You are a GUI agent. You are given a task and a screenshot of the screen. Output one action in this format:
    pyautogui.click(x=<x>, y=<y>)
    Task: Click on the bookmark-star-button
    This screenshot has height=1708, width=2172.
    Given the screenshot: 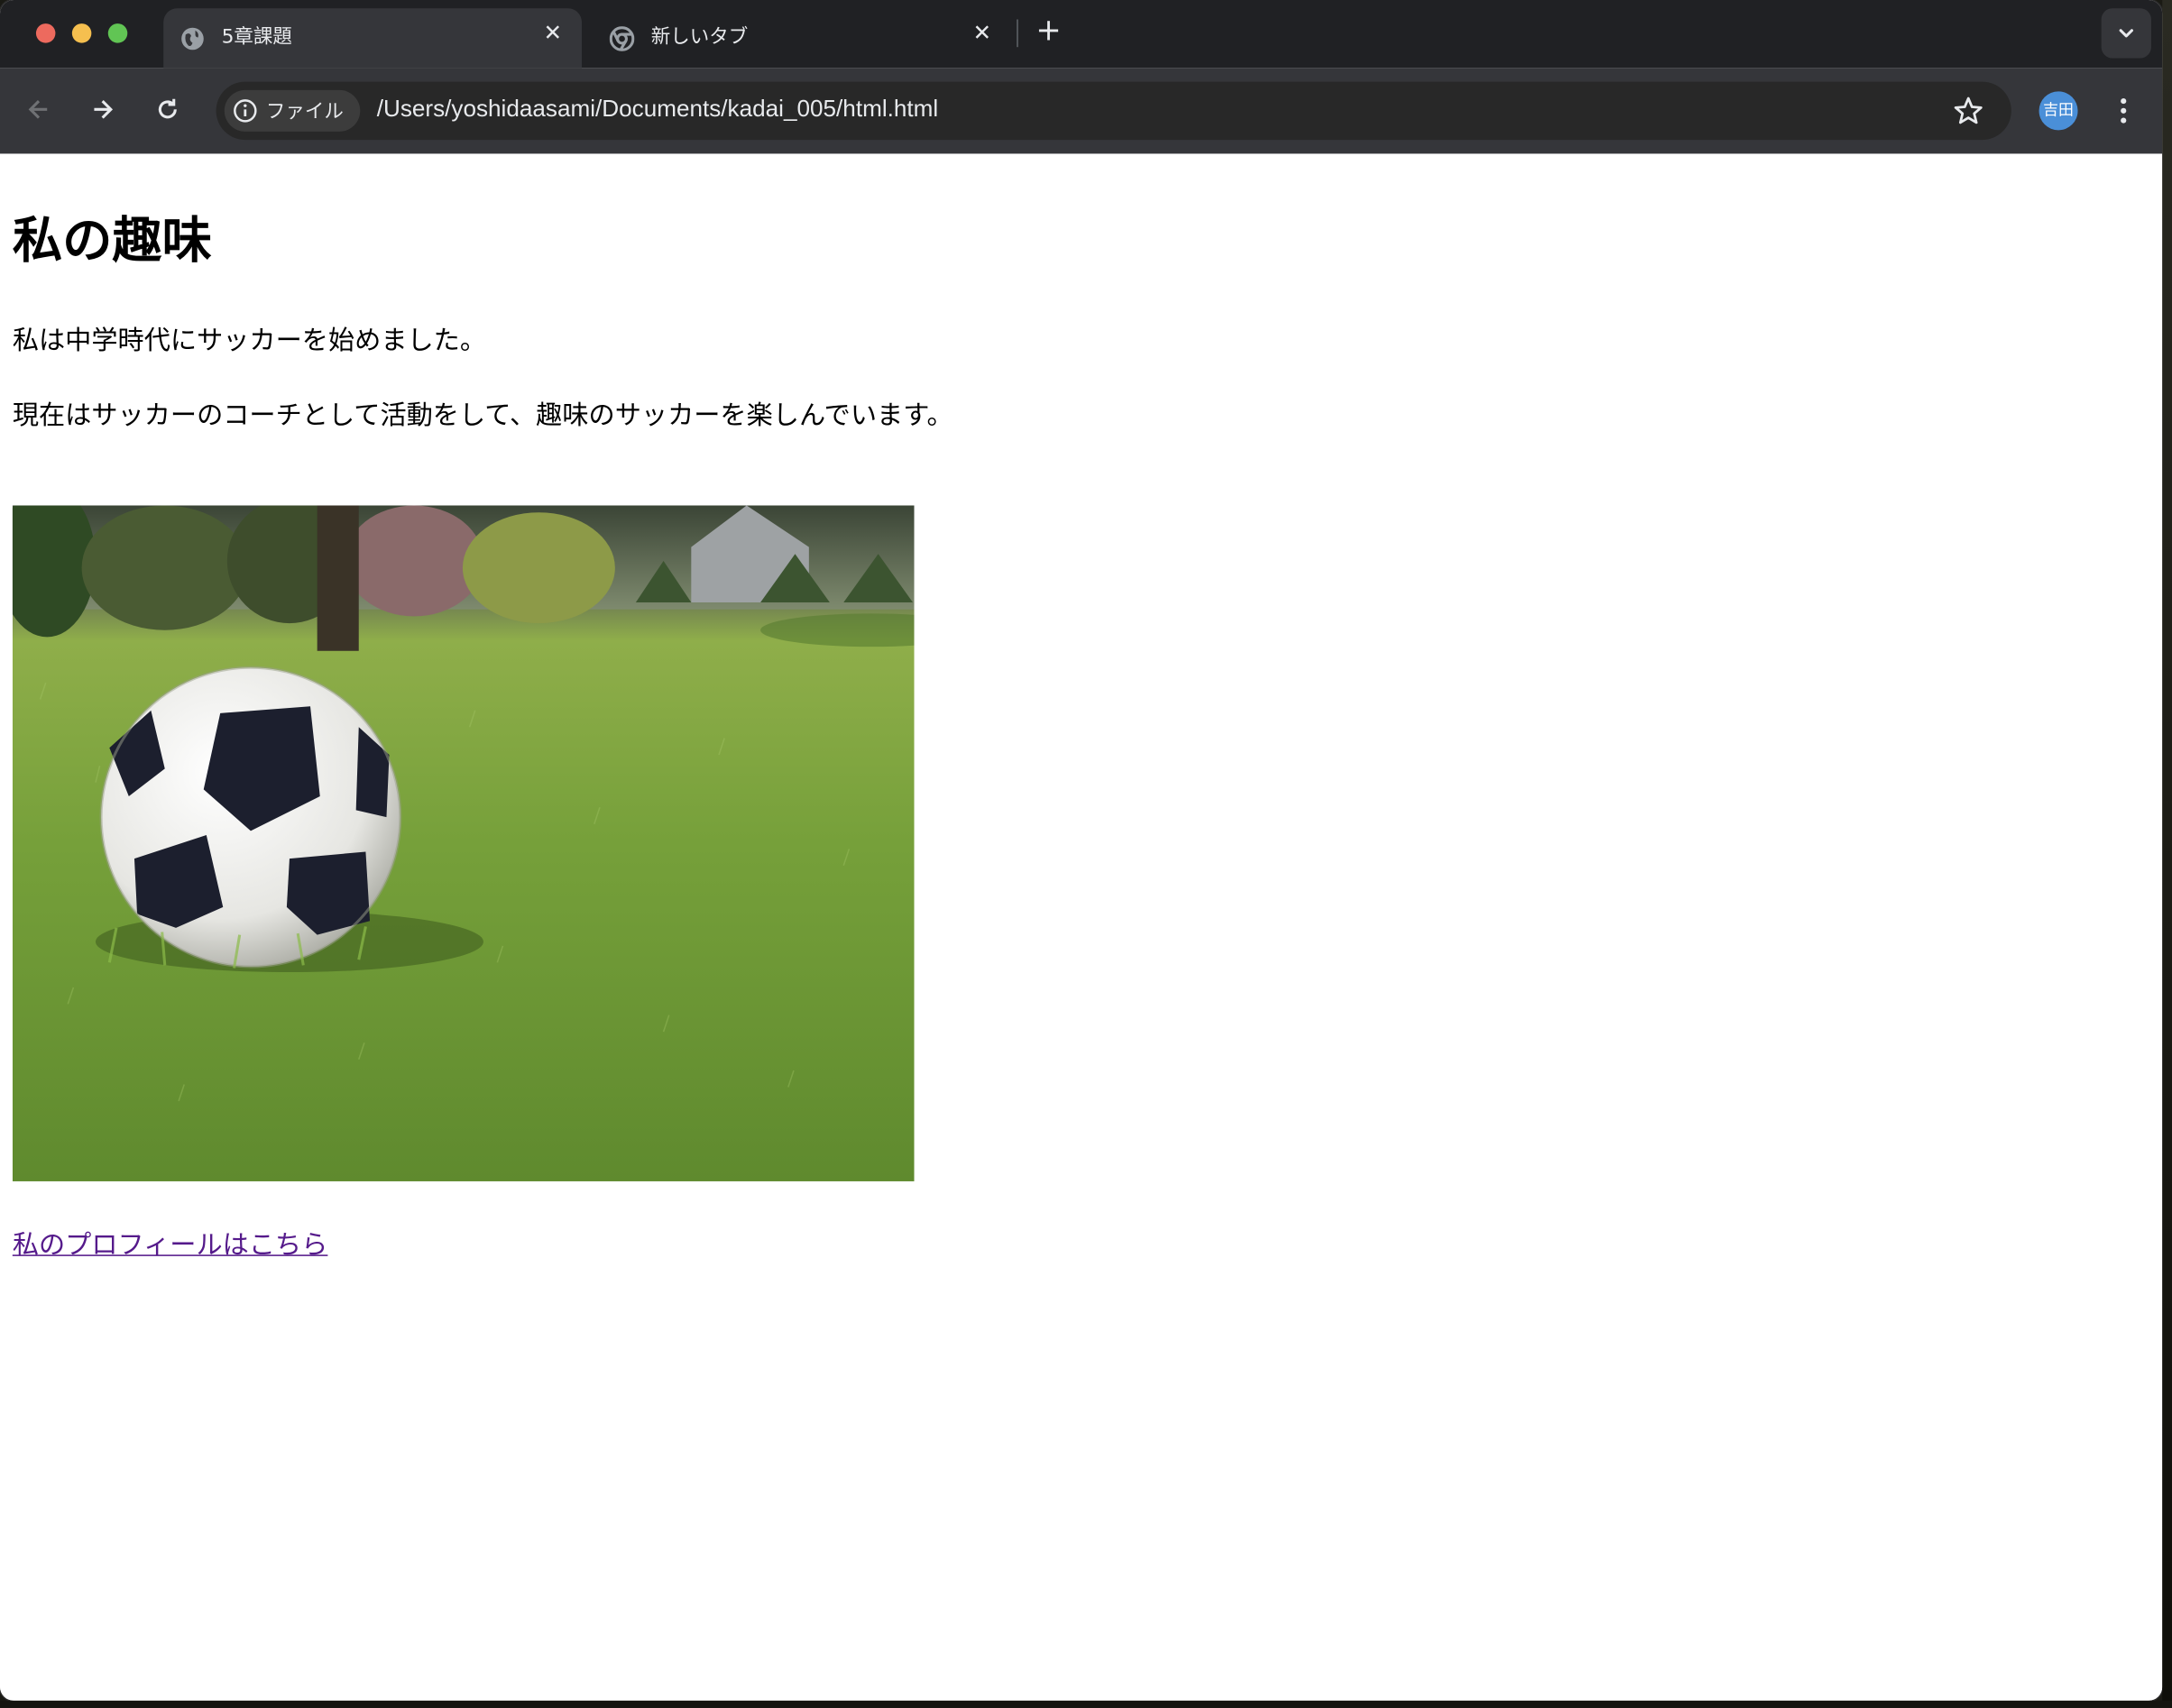 What is the action you would take?
    pyautogui.click(x=1968, y=111)
    